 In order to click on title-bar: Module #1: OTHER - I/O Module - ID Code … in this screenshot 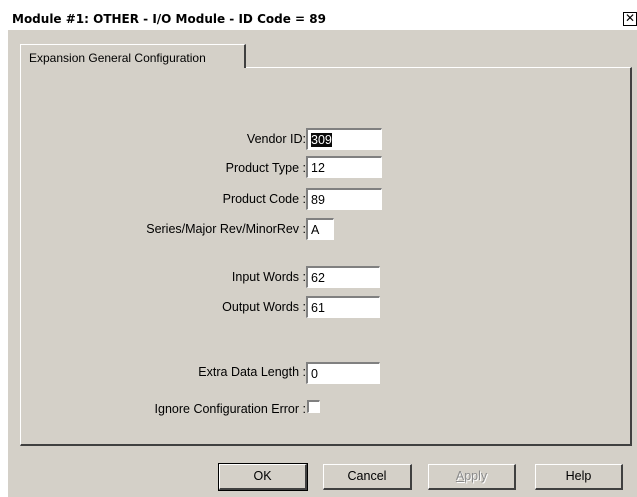, I will do `click(322, 19)`.